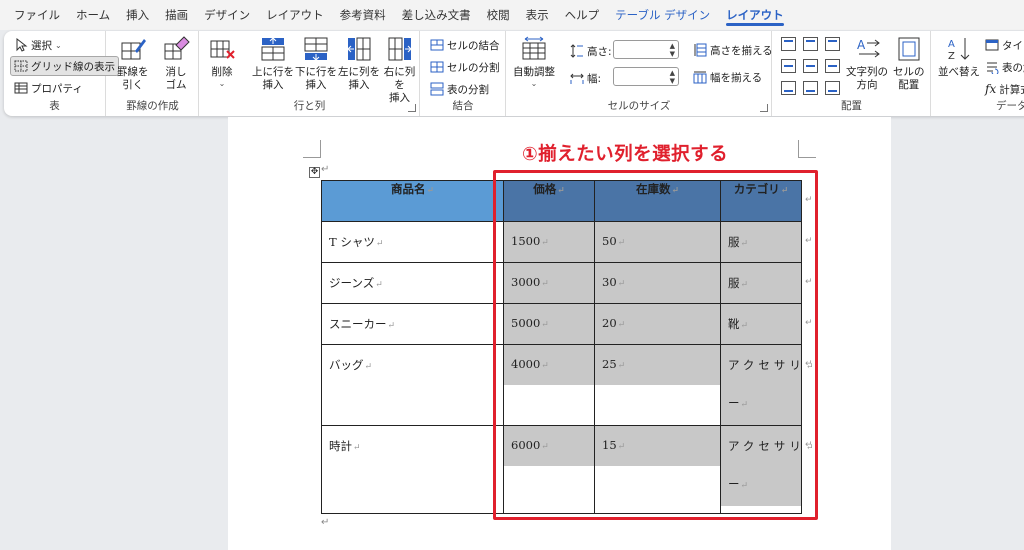  Describe the element at coordinates (273, 72) in the screenshot. I see `insert-above-label-1: 上に行を` at that location.